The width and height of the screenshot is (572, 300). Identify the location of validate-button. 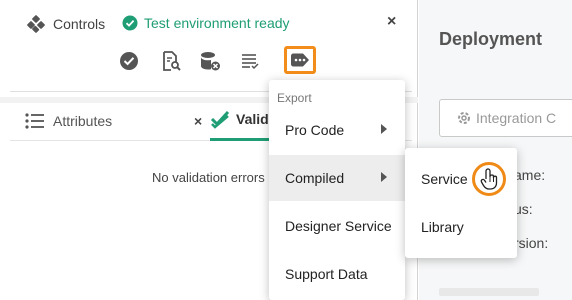
(129, 61).